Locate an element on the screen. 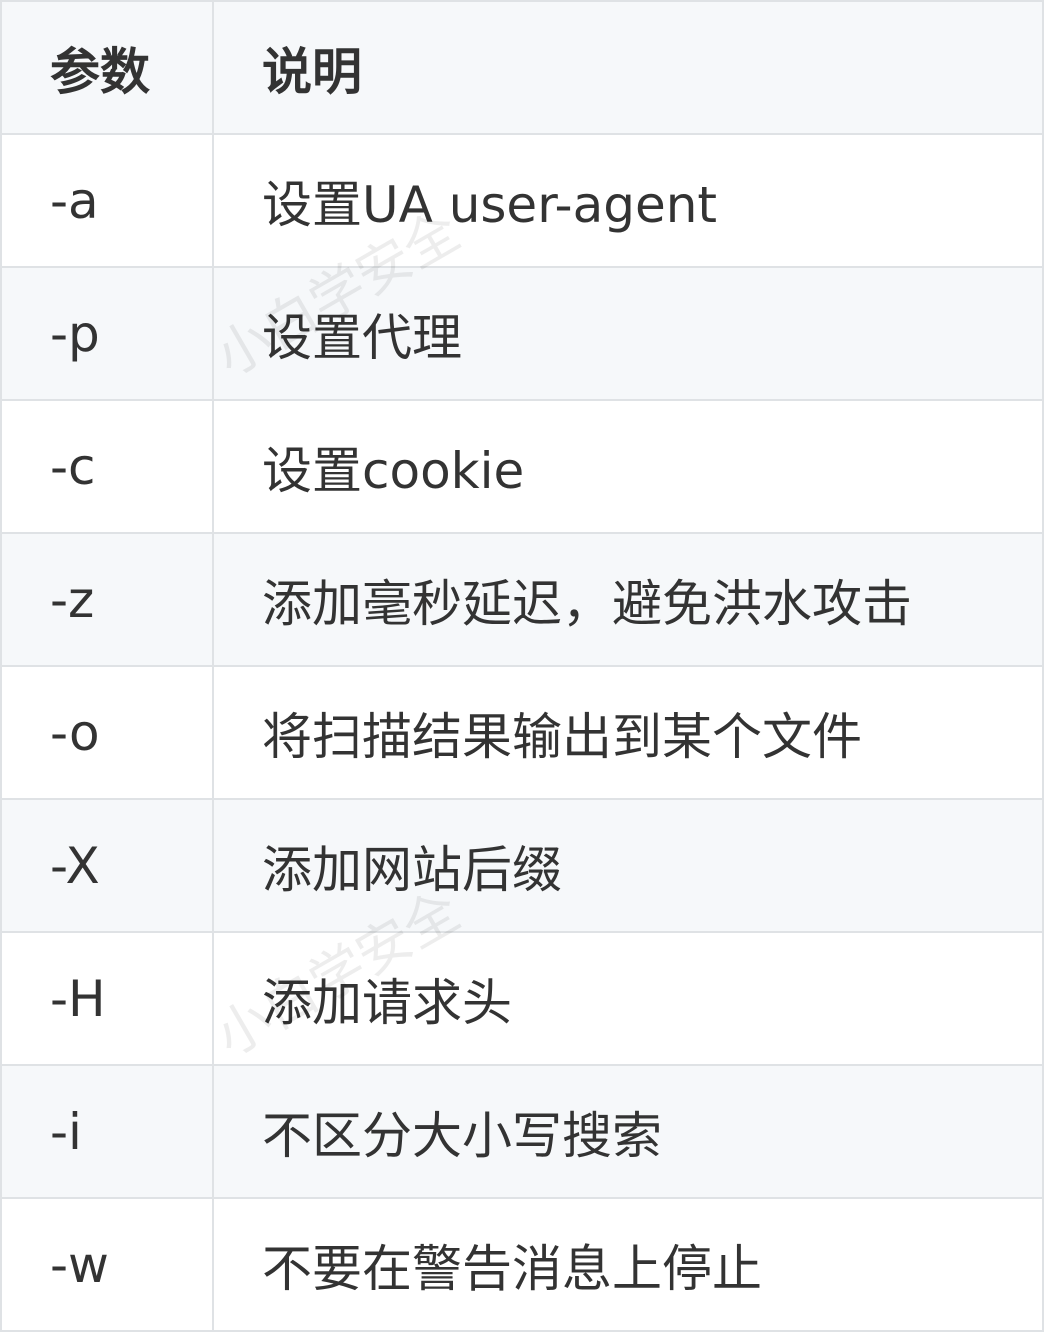 Image resolution: width=1044 pixels, height=1334 pixels. desc-cell: 将扫描结果输出到某个文件 is located at coordinates (628, 732).